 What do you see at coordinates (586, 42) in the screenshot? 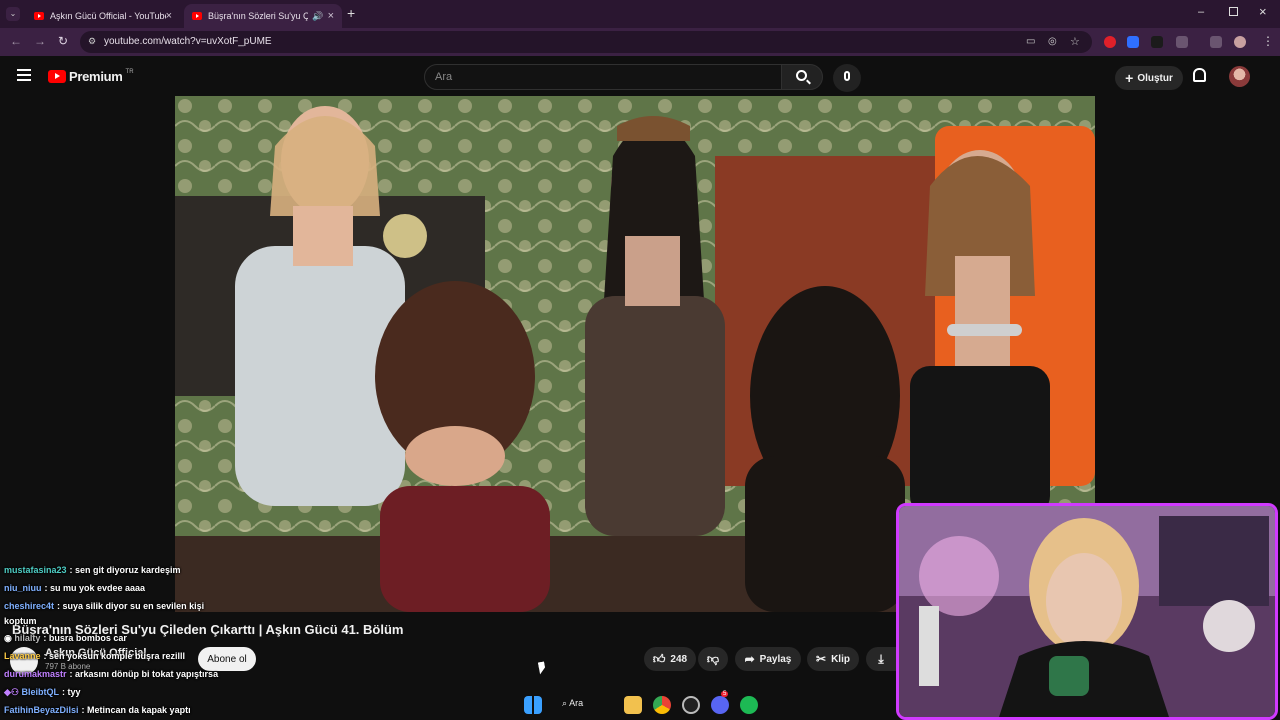
I see `address-bar: ⚙ youtube.com/watch?v=uvXotF_pUME ▭ ◎ ☆` at bounding box center [586, 42].